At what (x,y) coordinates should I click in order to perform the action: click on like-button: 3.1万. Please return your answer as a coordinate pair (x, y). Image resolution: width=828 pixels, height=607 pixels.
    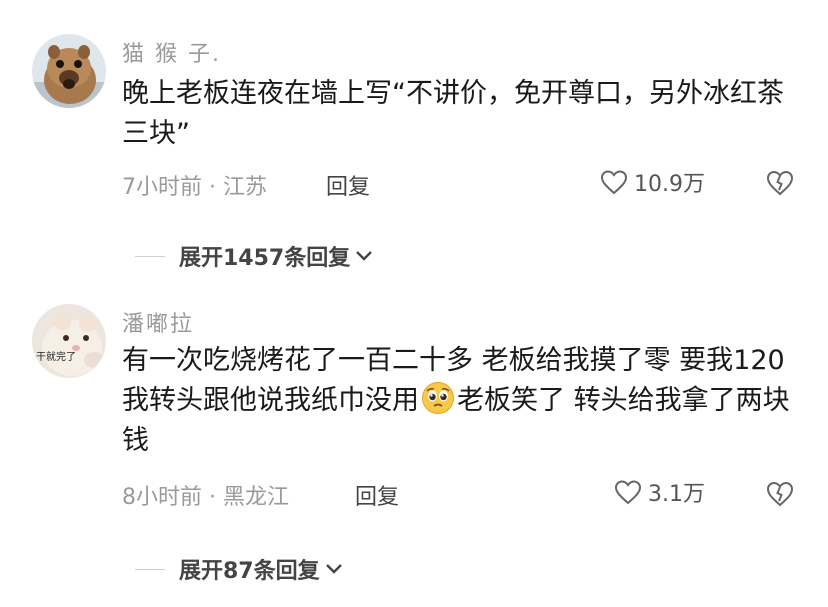
    Looking at the image, I should click on (659, 492).